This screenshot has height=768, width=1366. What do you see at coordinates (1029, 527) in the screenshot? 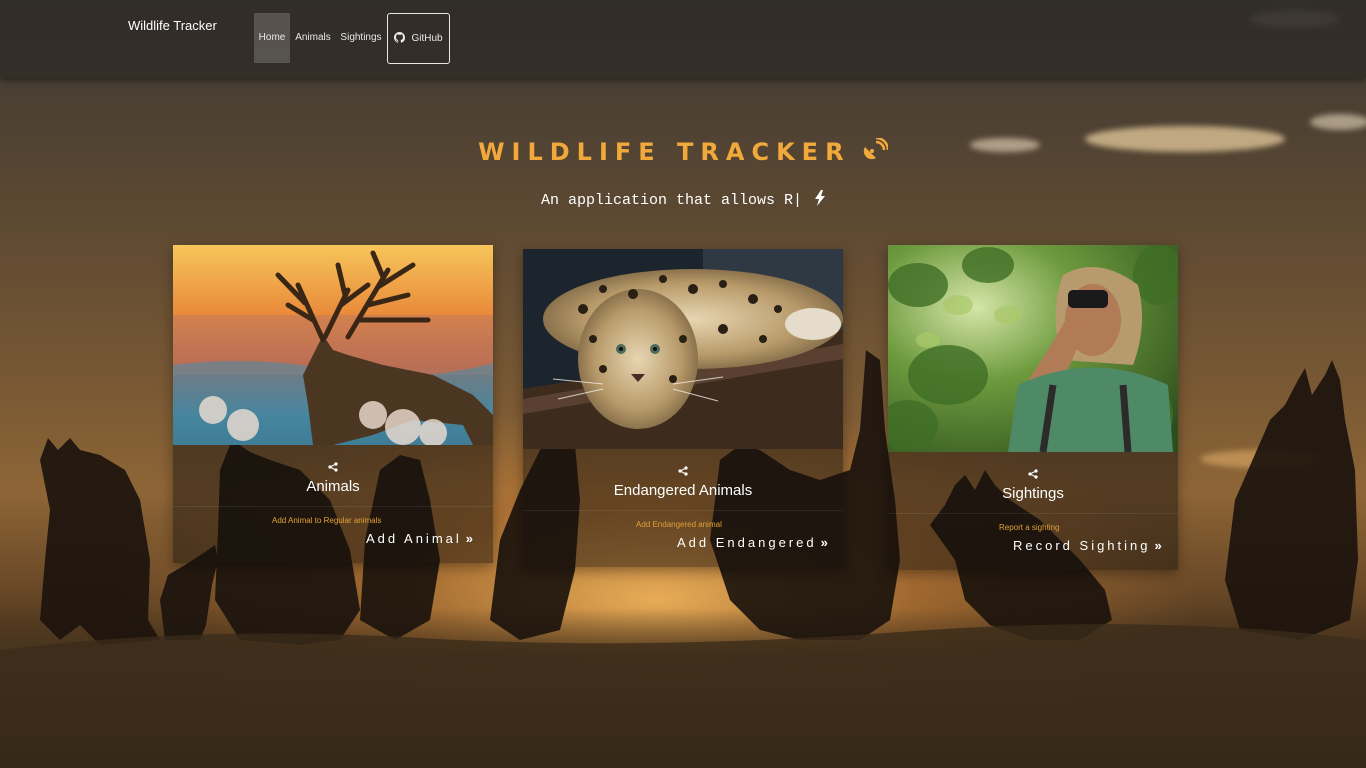
I see `card-note: Report a sighting` at bounding box center [1029, 527].